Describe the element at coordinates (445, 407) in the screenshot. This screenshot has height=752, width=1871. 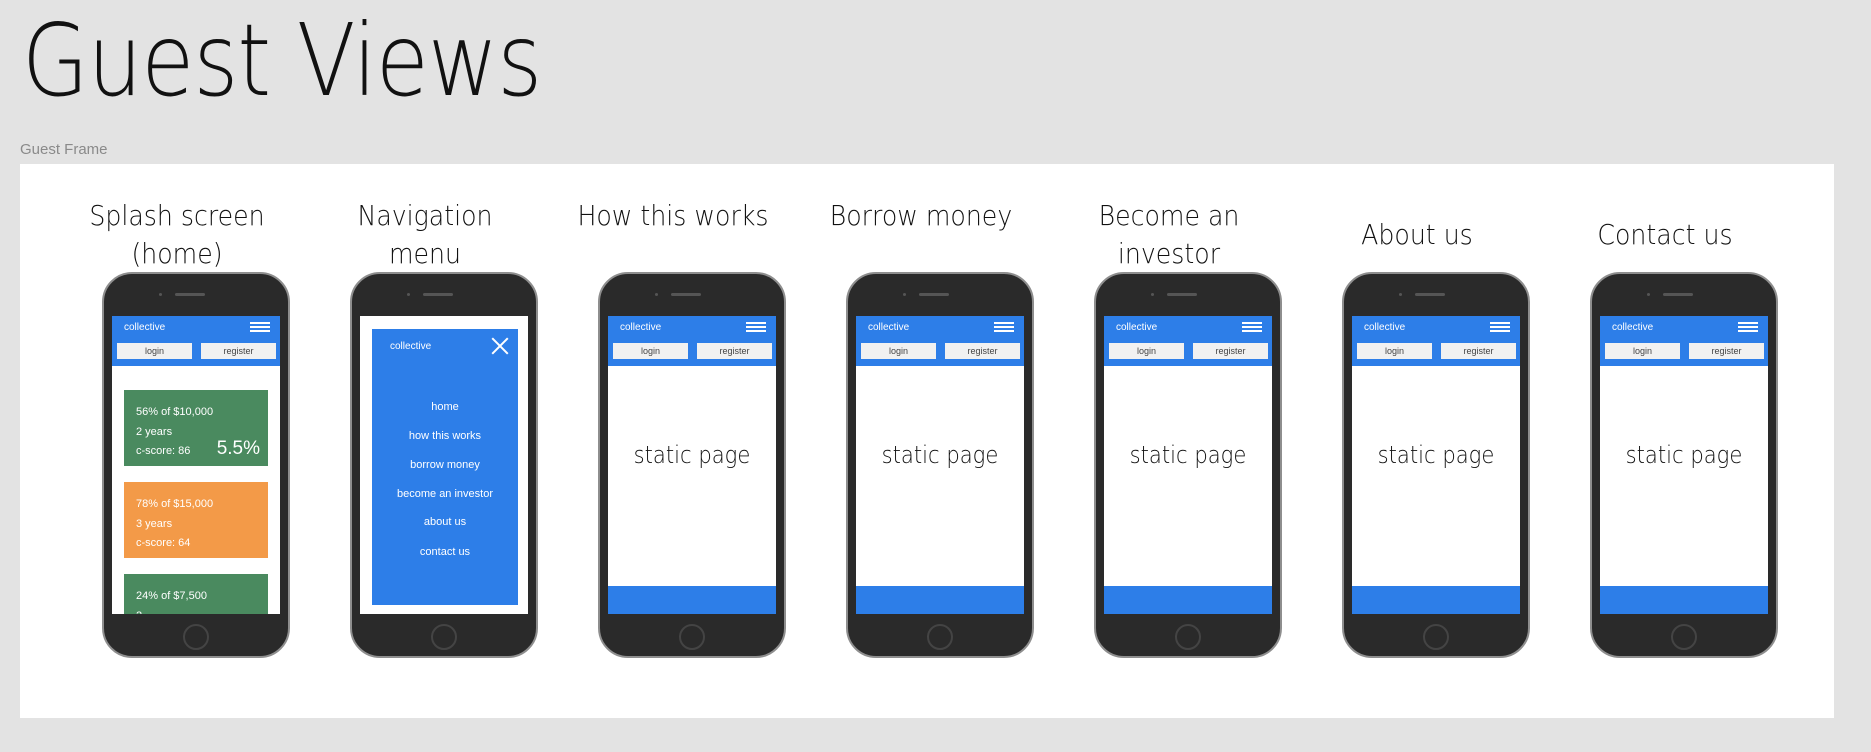
I see `nav-item-home: home` at that location.